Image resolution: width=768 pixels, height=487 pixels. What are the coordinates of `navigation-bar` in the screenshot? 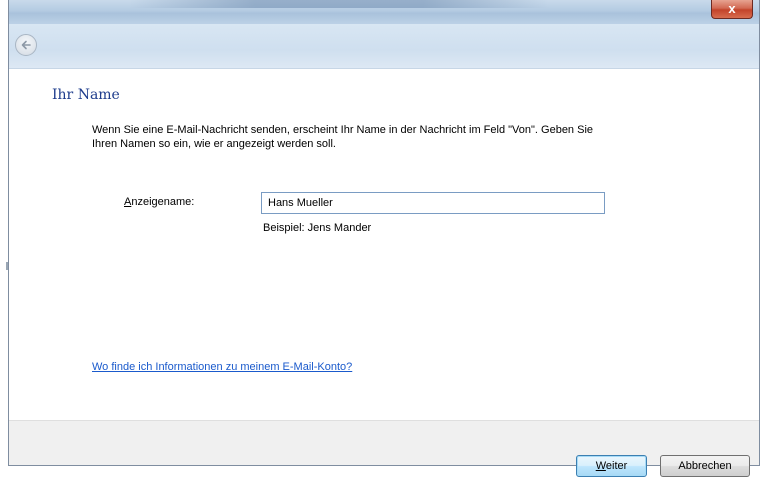 It's located at (384, 46).